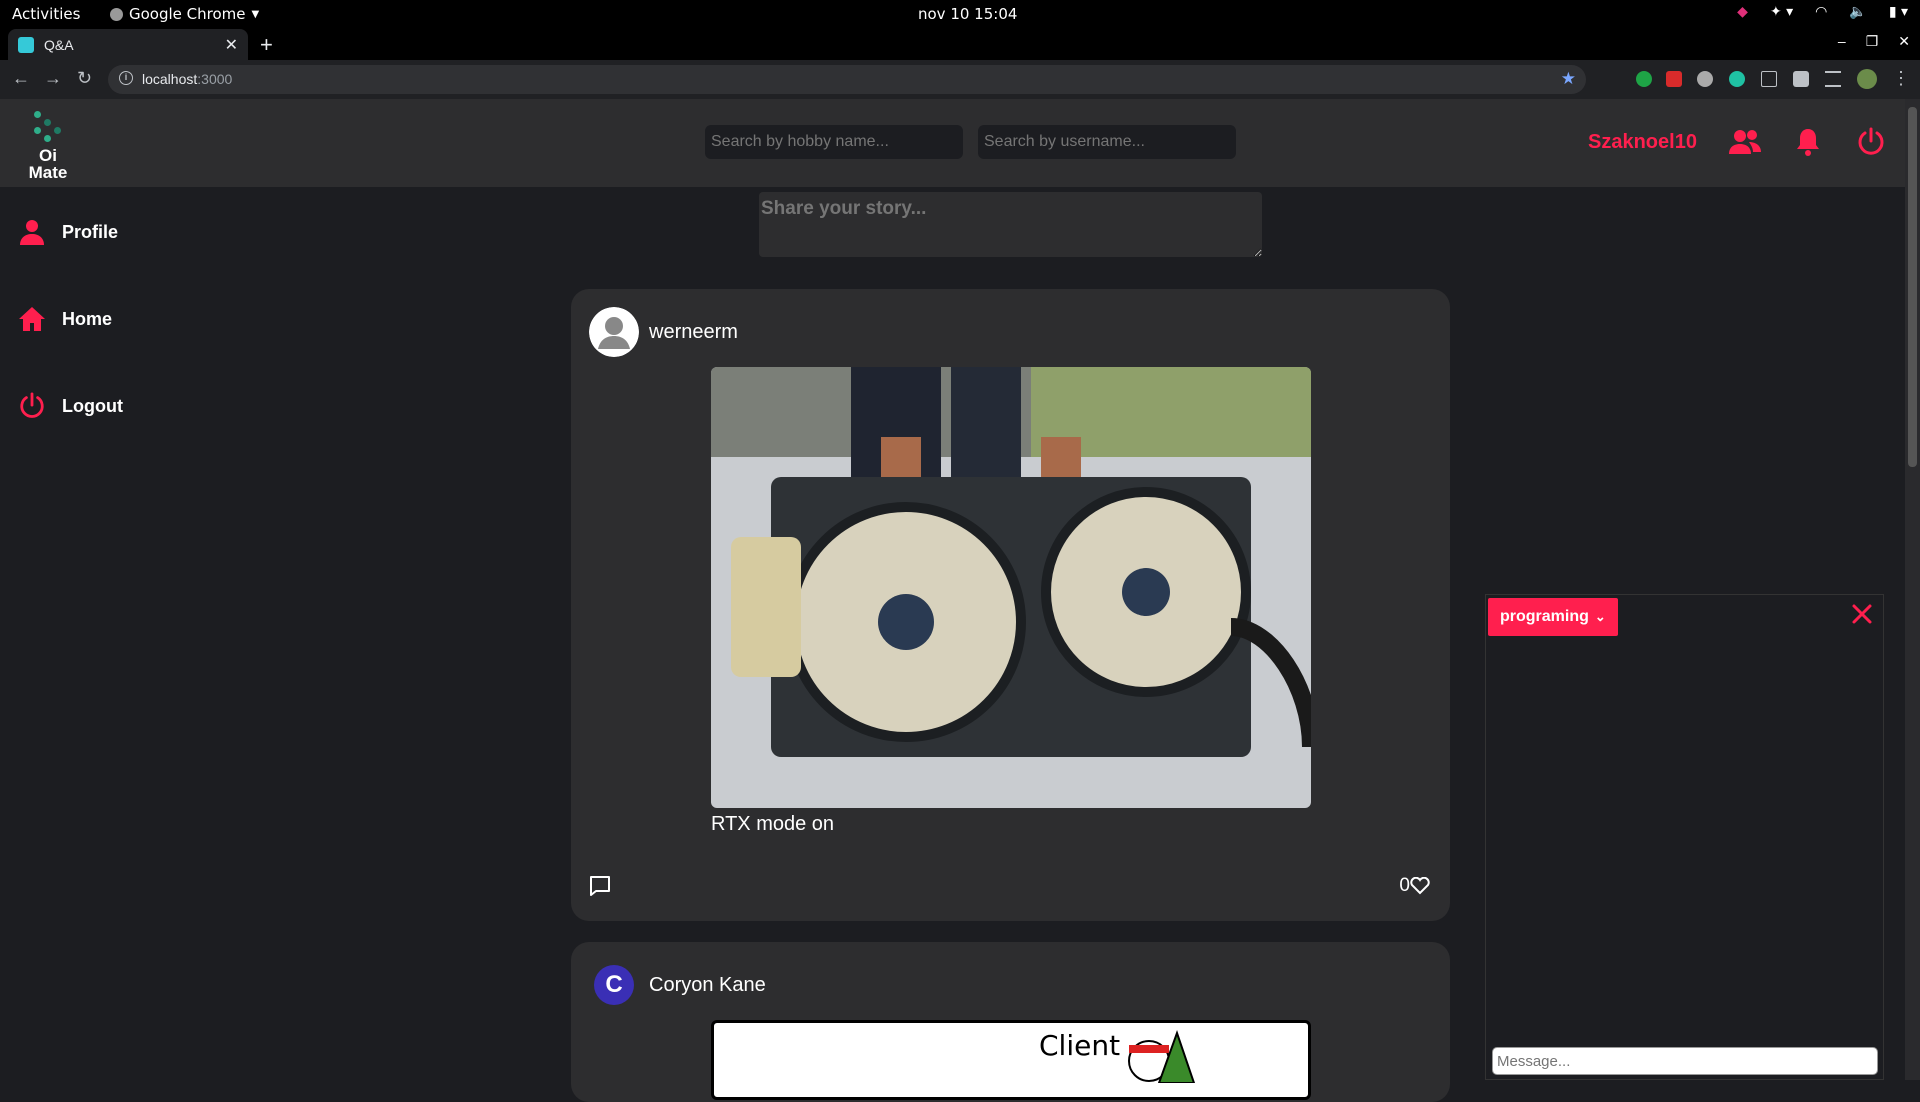 Image resolution: width=1920 pixels, height=1102 pixels. I want to click on post-author: werneerm, so click(693, 332).